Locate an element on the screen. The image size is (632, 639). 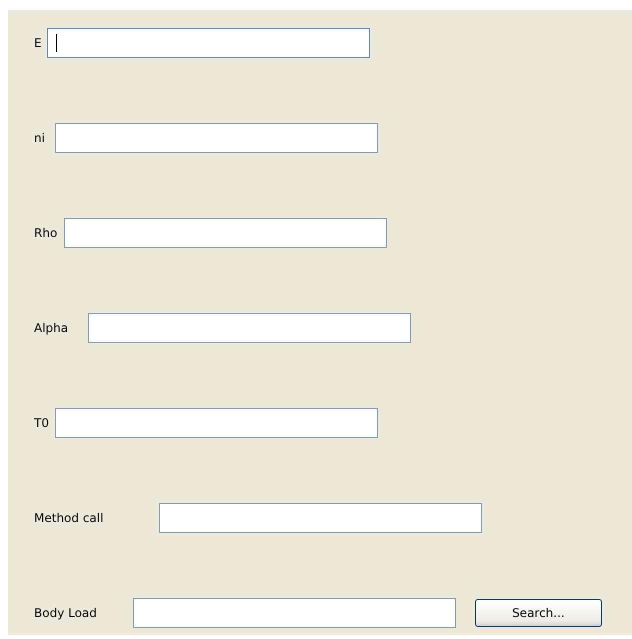
field-label: Body Load is located at coordinates (65, 613).